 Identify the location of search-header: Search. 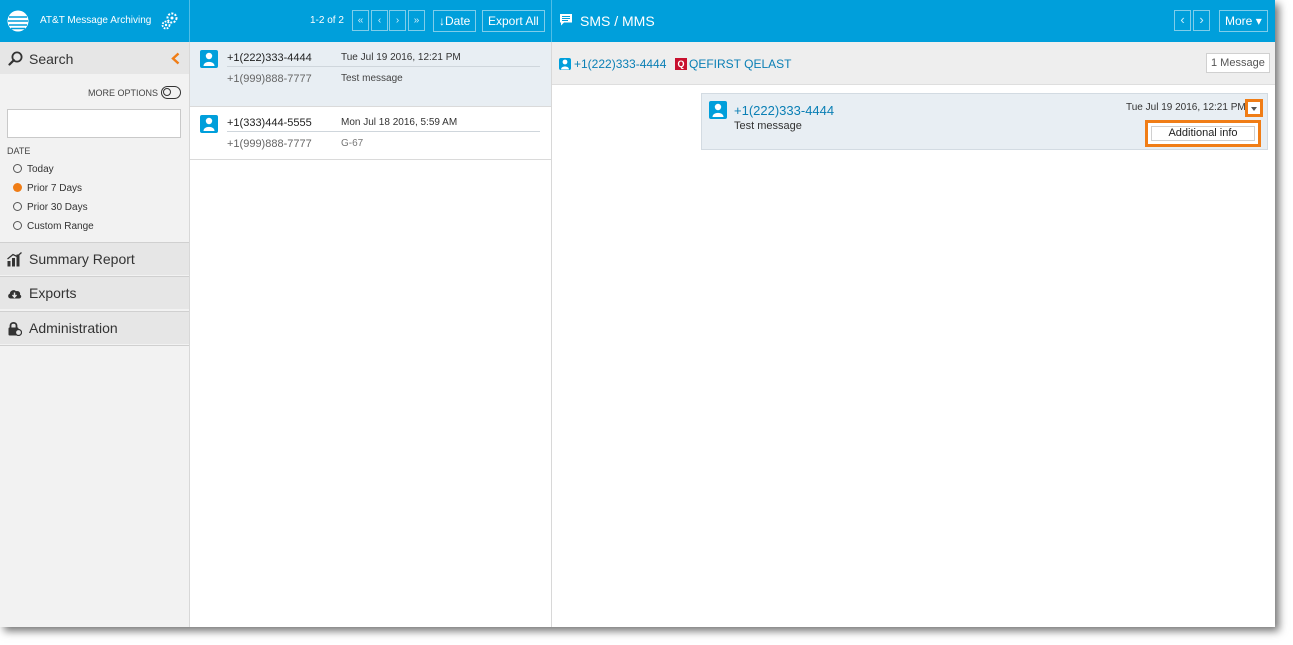
(94, 58).